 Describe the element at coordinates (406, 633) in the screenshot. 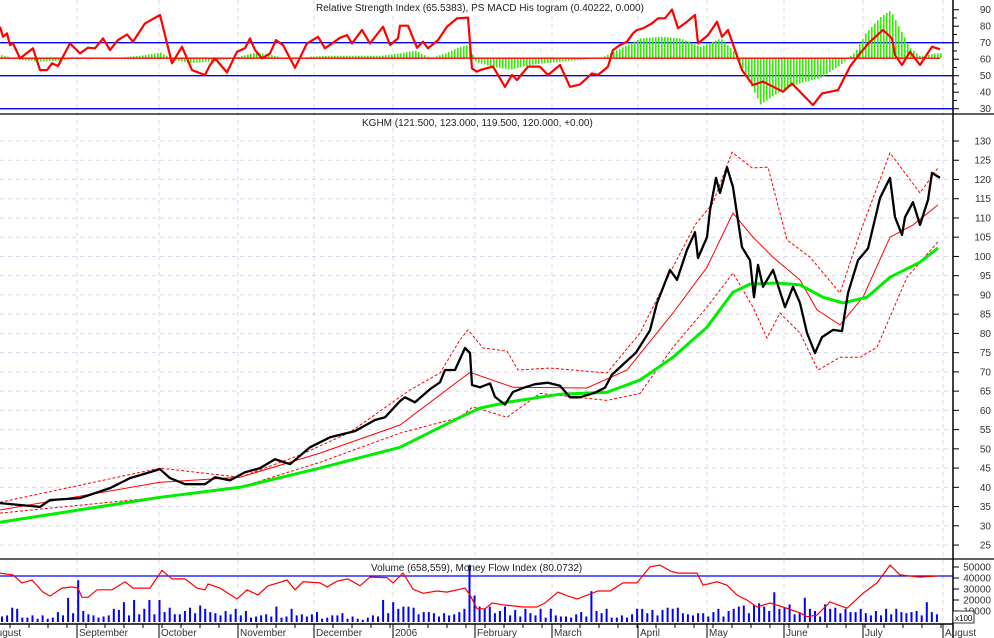

I see `x-month-label: 2006` at that location.